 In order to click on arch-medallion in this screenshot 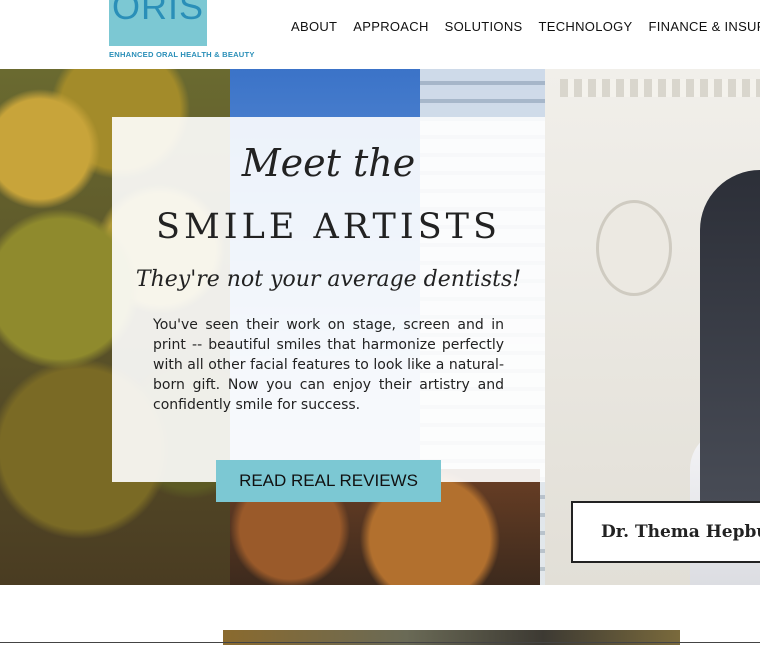, I will do `click(634, 248)`.